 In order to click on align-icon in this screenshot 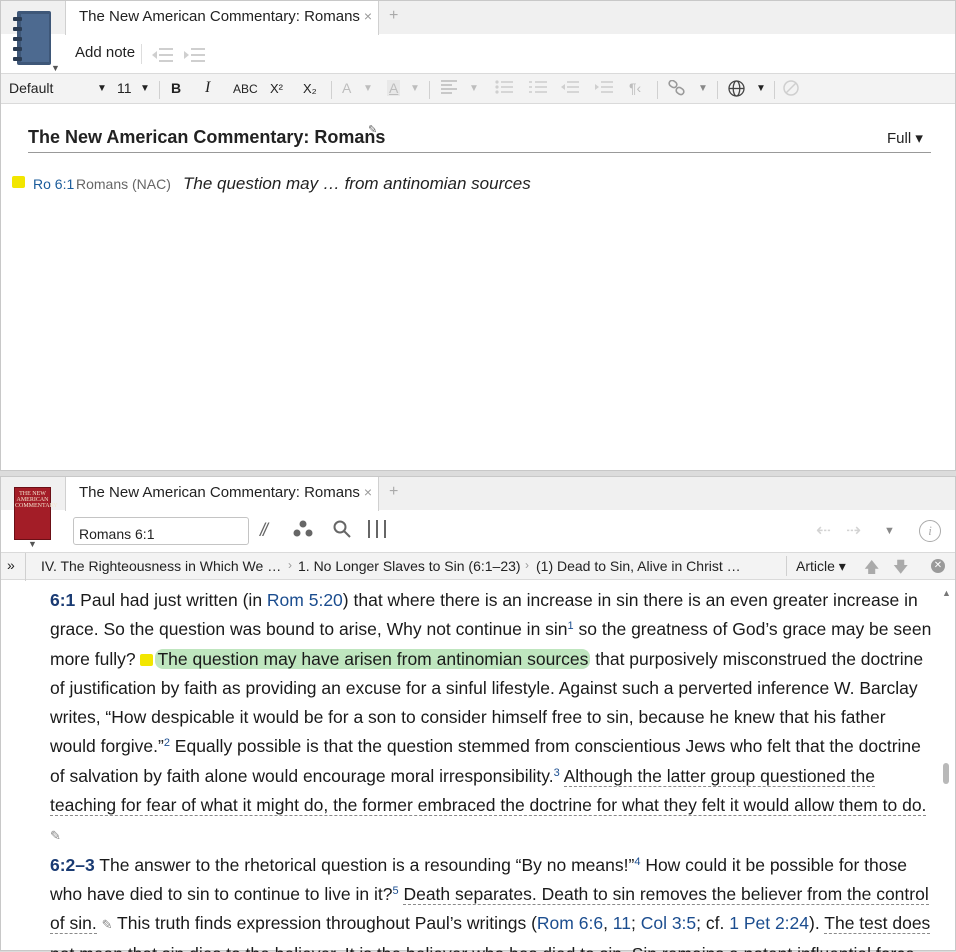, I will do `click(449, 88)`.